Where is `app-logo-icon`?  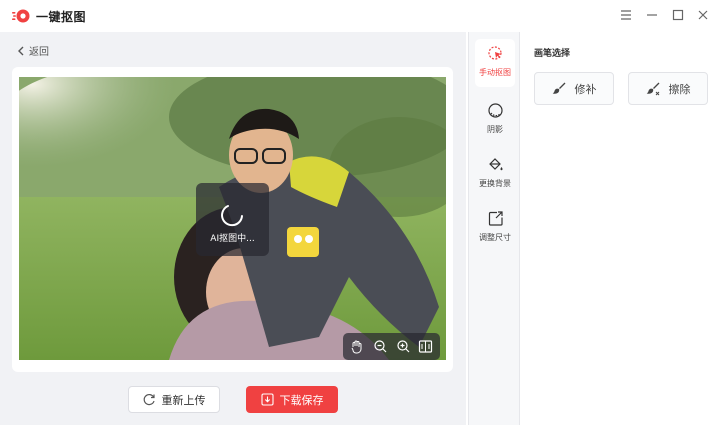 app-logo-icon is located at coordinates (21, 16).